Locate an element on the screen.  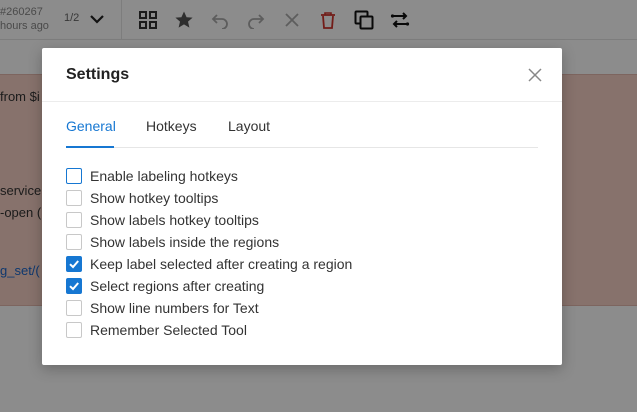
option-label: Enable labeling hotkeys is located at coordinates (164, 176).